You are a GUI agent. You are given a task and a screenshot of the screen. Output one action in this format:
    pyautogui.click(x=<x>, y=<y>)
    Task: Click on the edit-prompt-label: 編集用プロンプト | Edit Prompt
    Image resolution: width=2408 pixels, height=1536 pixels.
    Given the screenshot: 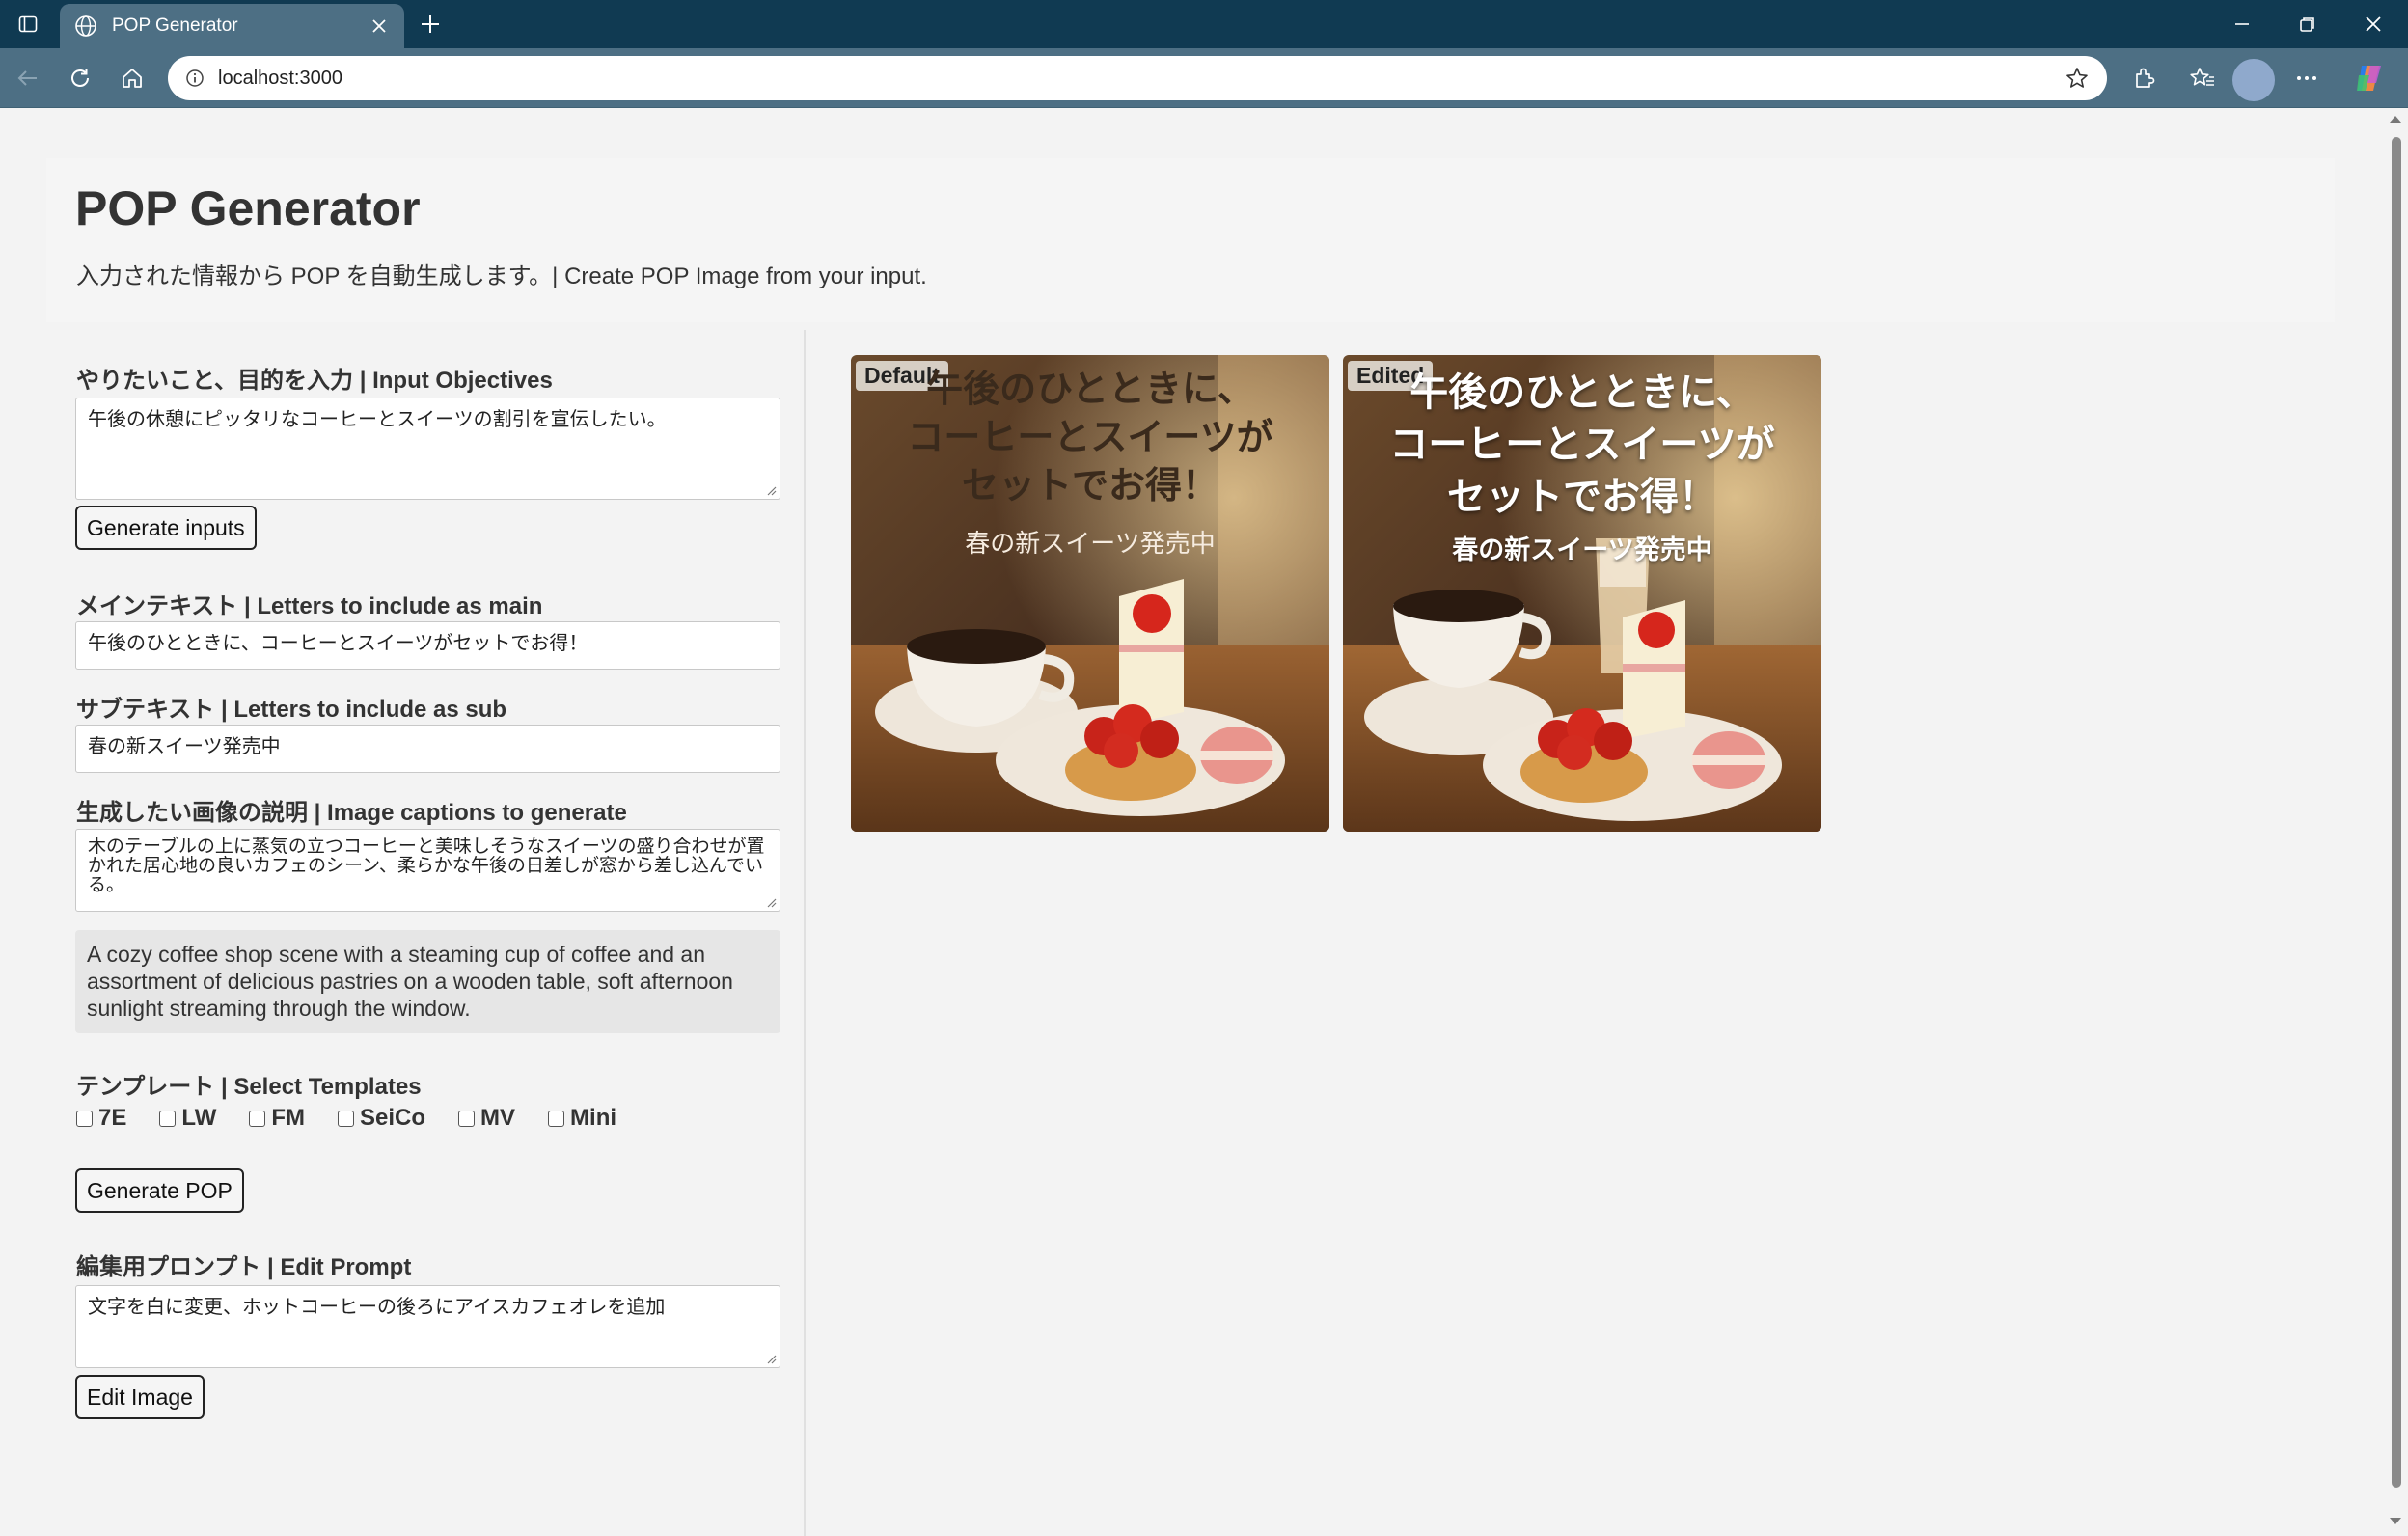 What is the action you would take?
    pyautogui.click(x=244, y=1267)
    